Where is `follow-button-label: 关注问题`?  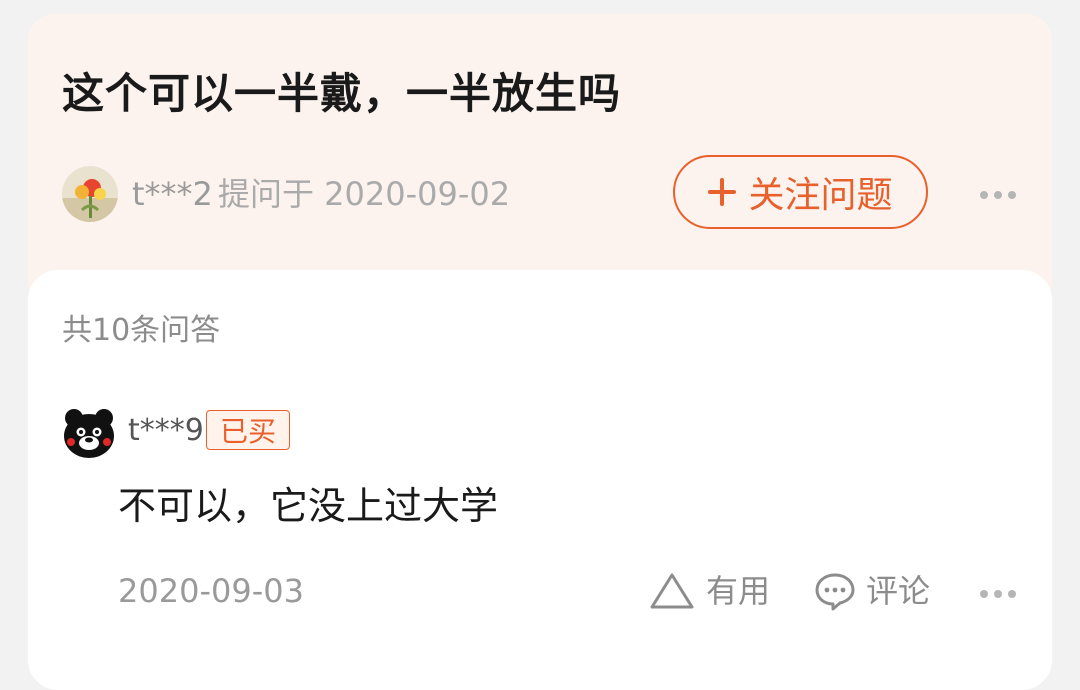 follow-button-label: 关注问题 is located at coordinates (820, 195).